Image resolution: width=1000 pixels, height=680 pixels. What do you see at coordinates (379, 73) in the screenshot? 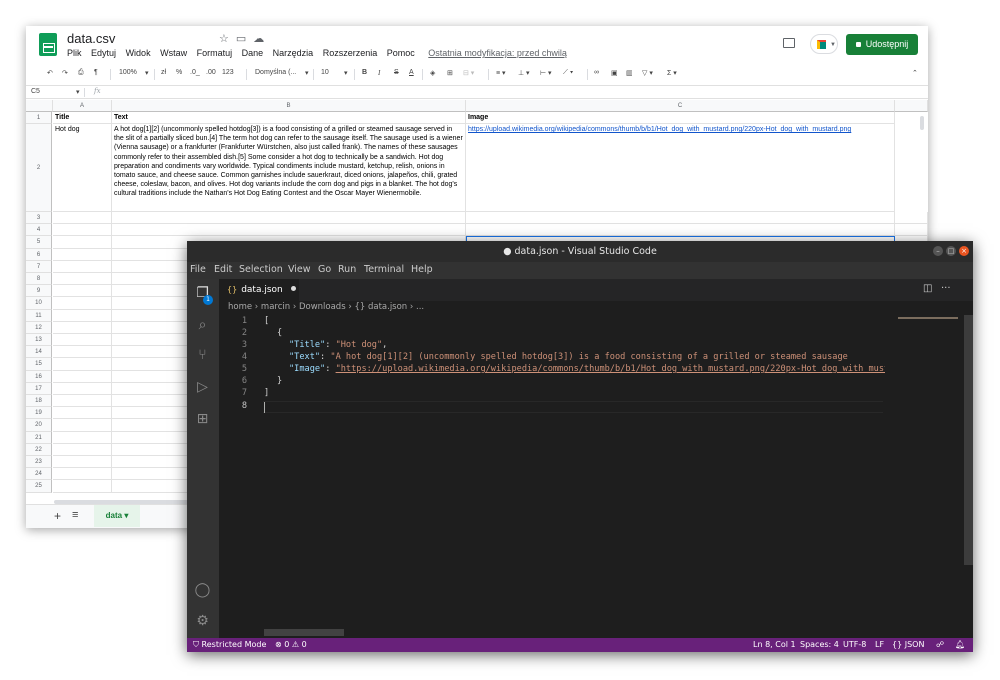
I see `italic-button: I` at bounding box center [379, 73].